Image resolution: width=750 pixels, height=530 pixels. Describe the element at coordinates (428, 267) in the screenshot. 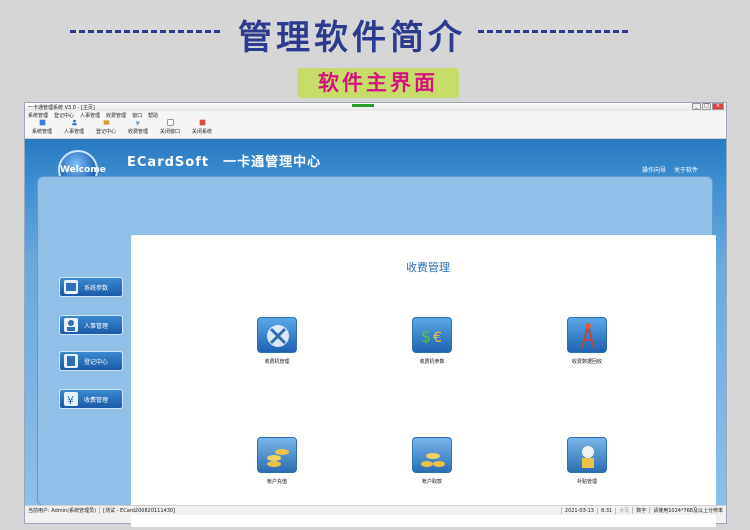

I see `content-title: 收费管理` at that location.